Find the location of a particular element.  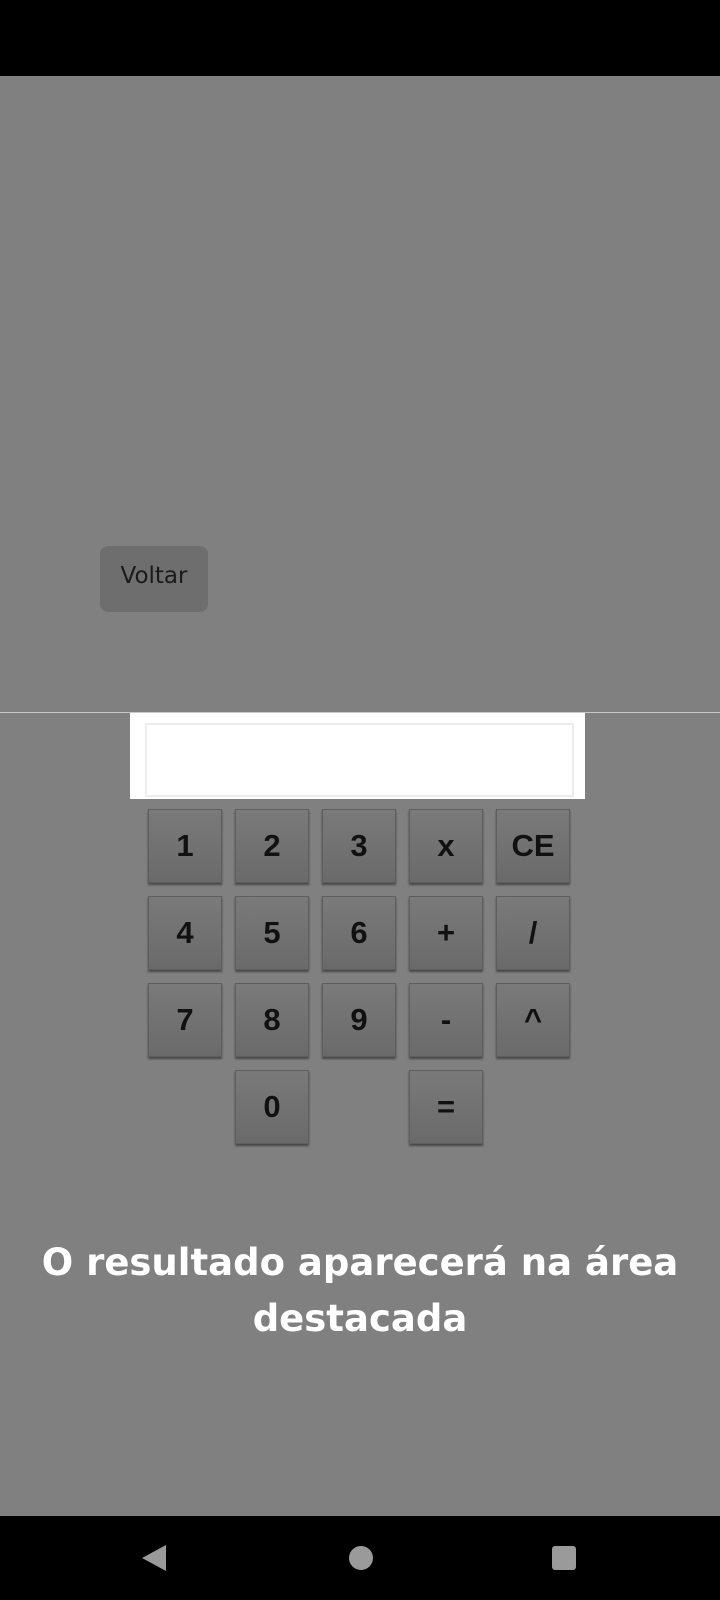

key-label: 0 is located at coordinates (272, 1106).